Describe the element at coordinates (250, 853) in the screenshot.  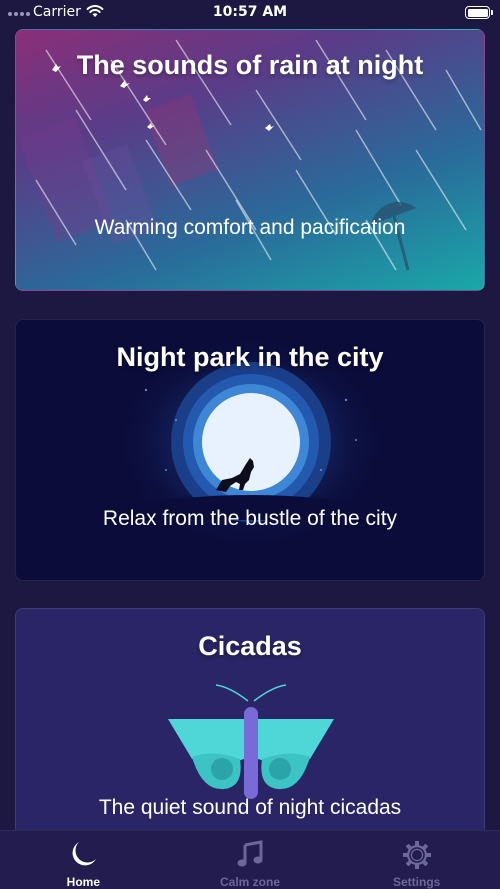
I see `music-note-icon` at that location.